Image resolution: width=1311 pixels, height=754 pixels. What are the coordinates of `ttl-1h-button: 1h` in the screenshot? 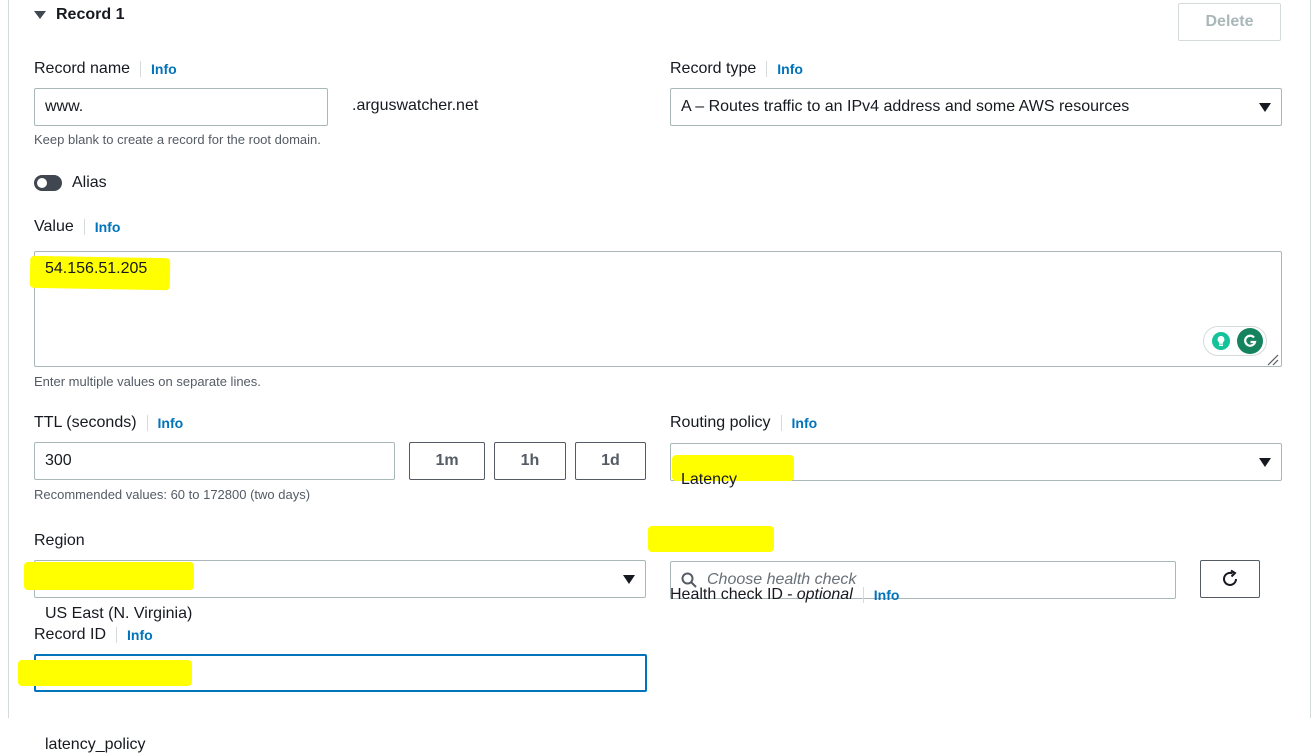 It's located at (530, 461).